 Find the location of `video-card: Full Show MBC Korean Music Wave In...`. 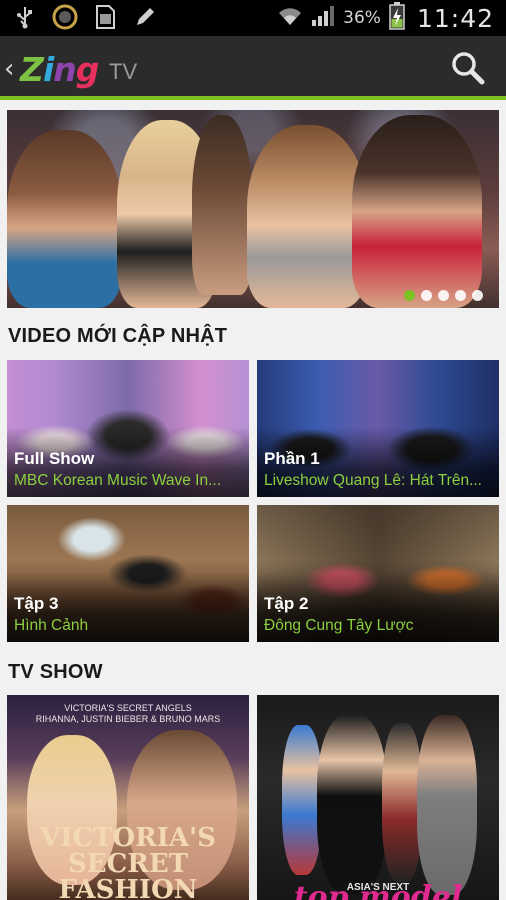

video-card: Full Show MBC Korean Music Wave In... is located at coordinates (128, 428).